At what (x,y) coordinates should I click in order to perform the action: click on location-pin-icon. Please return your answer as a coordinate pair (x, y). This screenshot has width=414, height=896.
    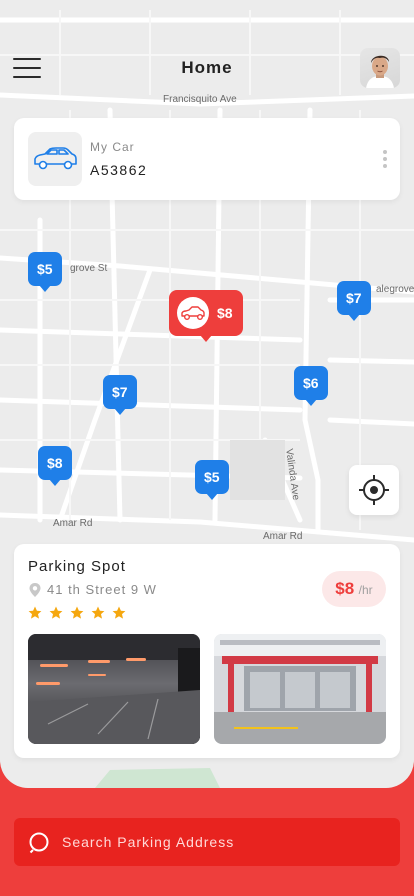
    Looking at the image, I should click on (35, 590).